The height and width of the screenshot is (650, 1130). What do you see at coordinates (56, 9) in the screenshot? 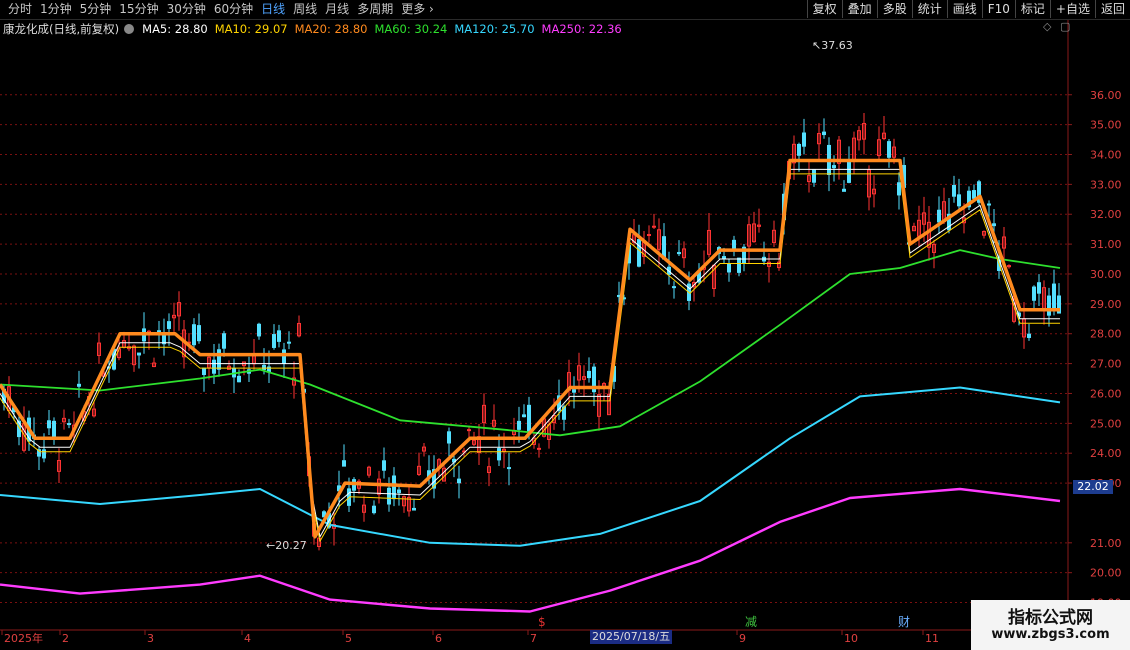
I see `tab-1: 1分钟` at bounding box center [56, 9].